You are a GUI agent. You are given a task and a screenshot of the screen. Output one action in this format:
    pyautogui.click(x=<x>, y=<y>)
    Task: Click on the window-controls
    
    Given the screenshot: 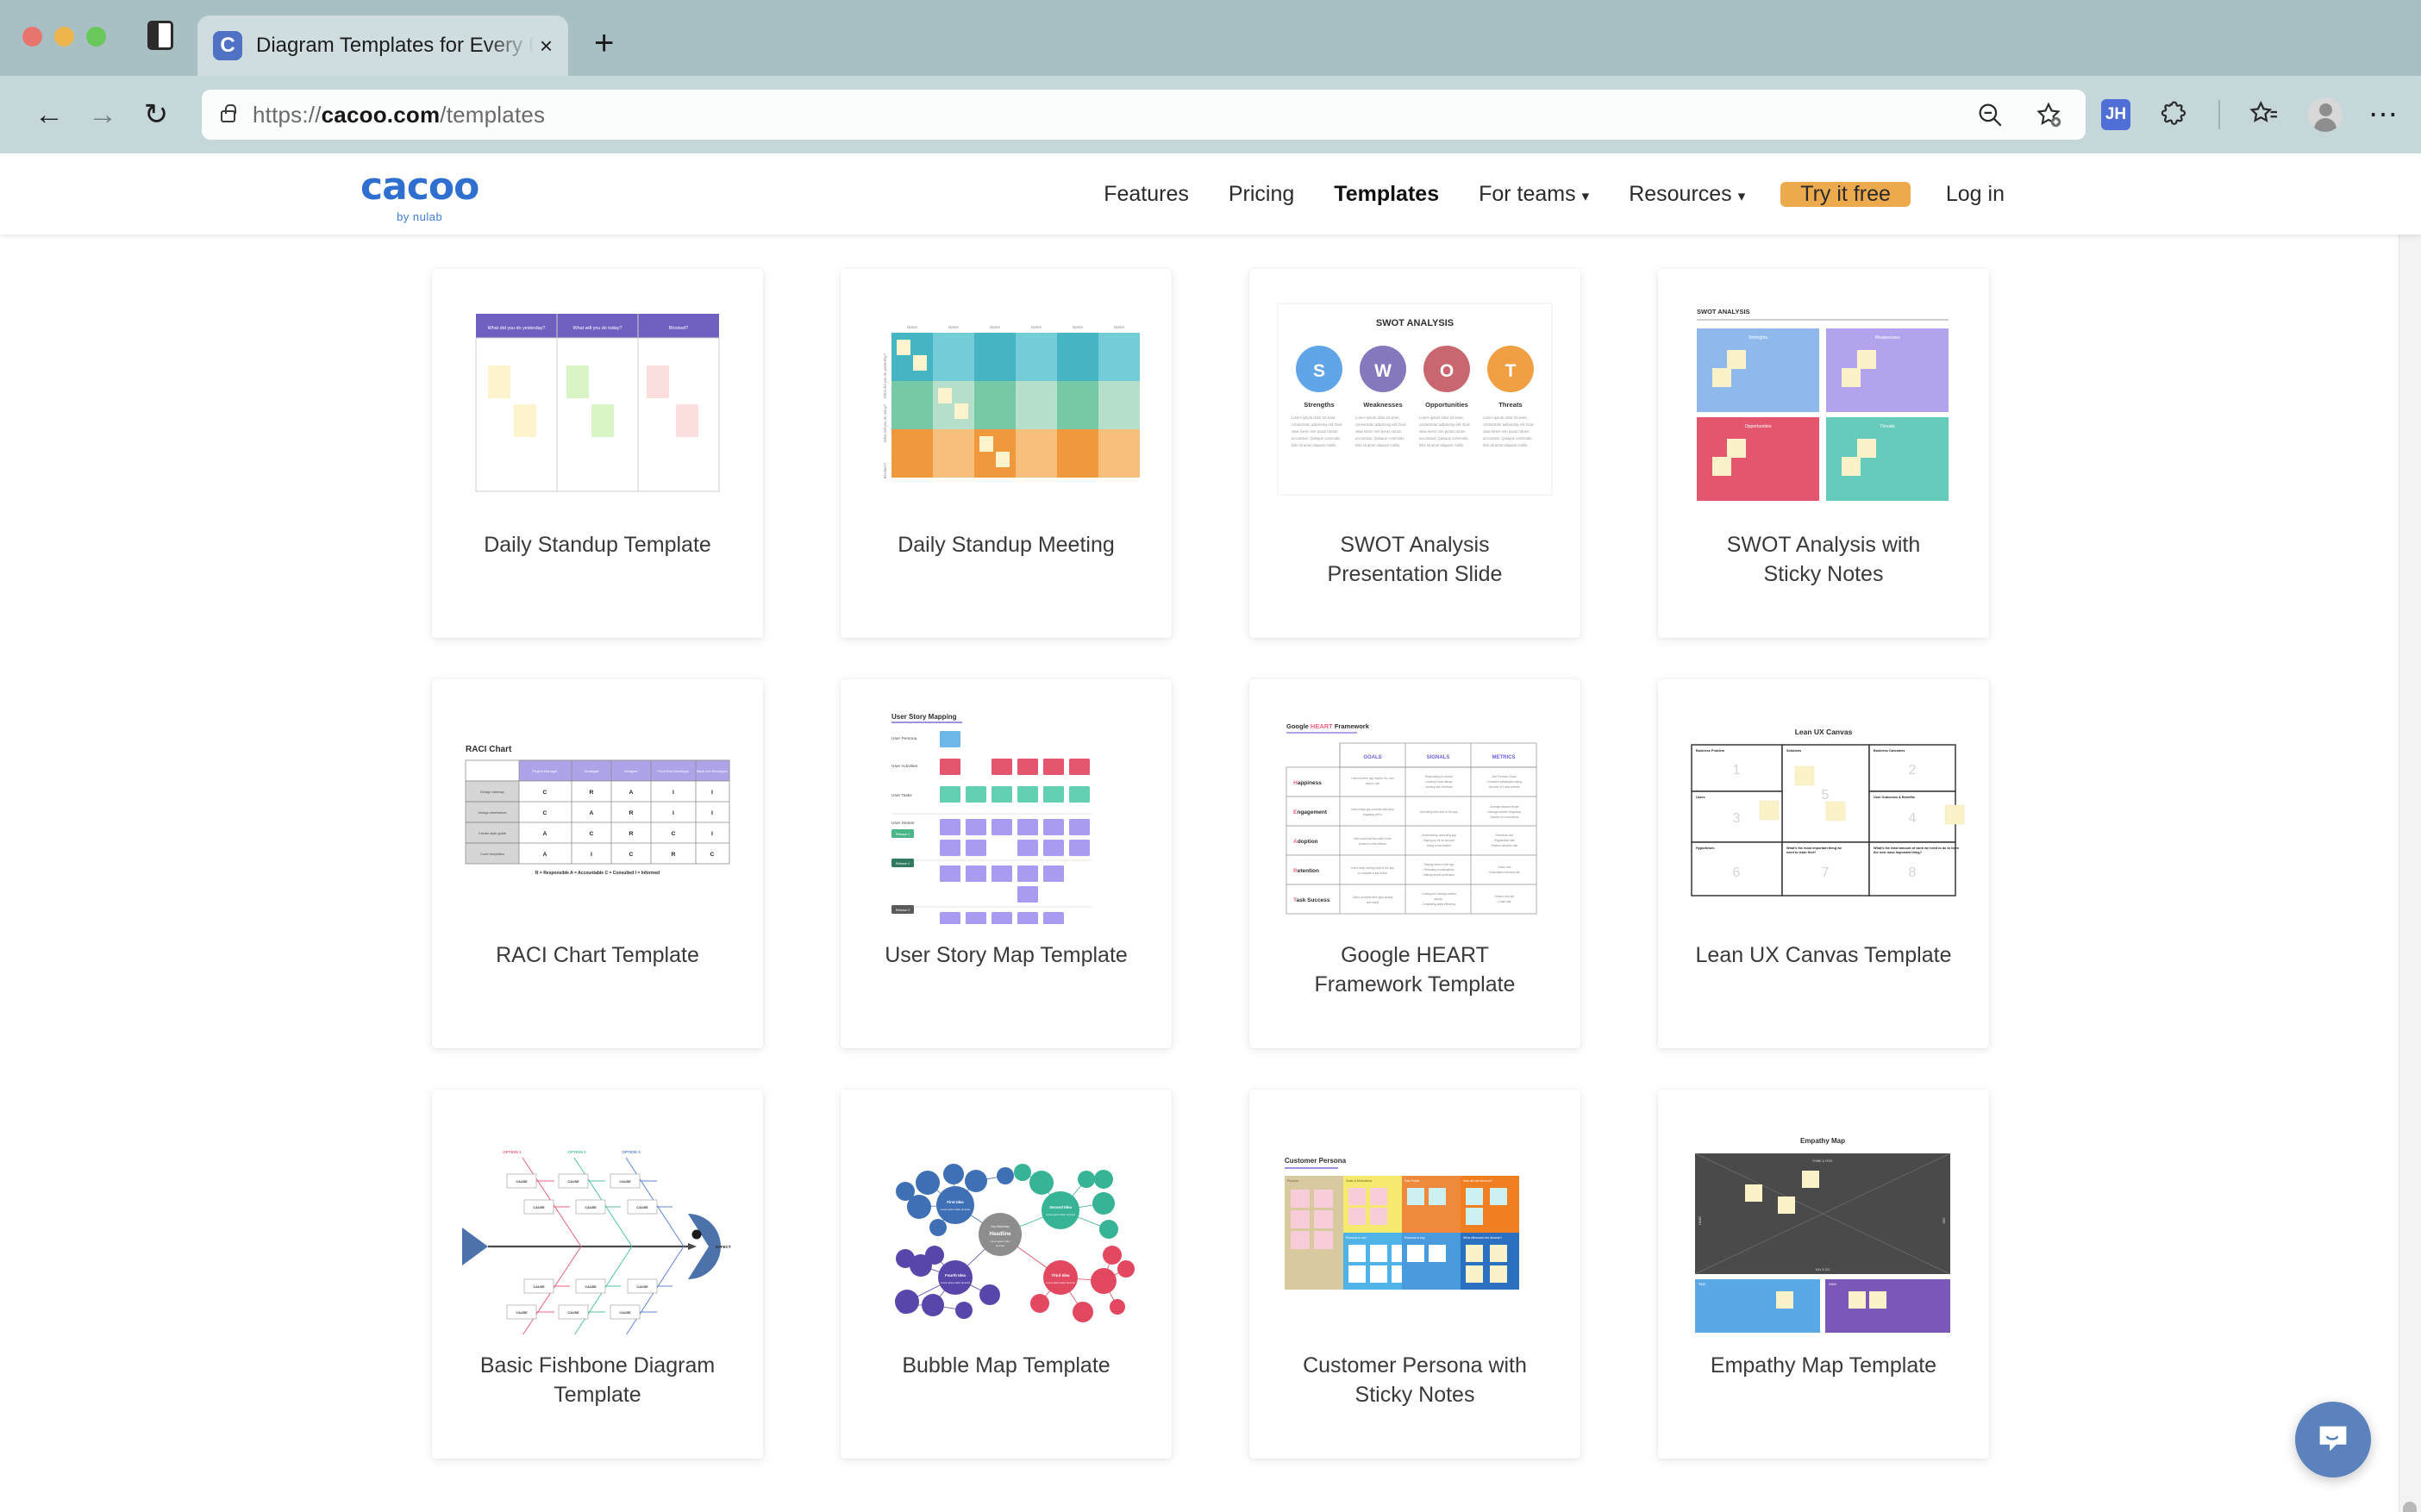 What is the action you would take?
    pyautogui.click(x=64, y=51)
    